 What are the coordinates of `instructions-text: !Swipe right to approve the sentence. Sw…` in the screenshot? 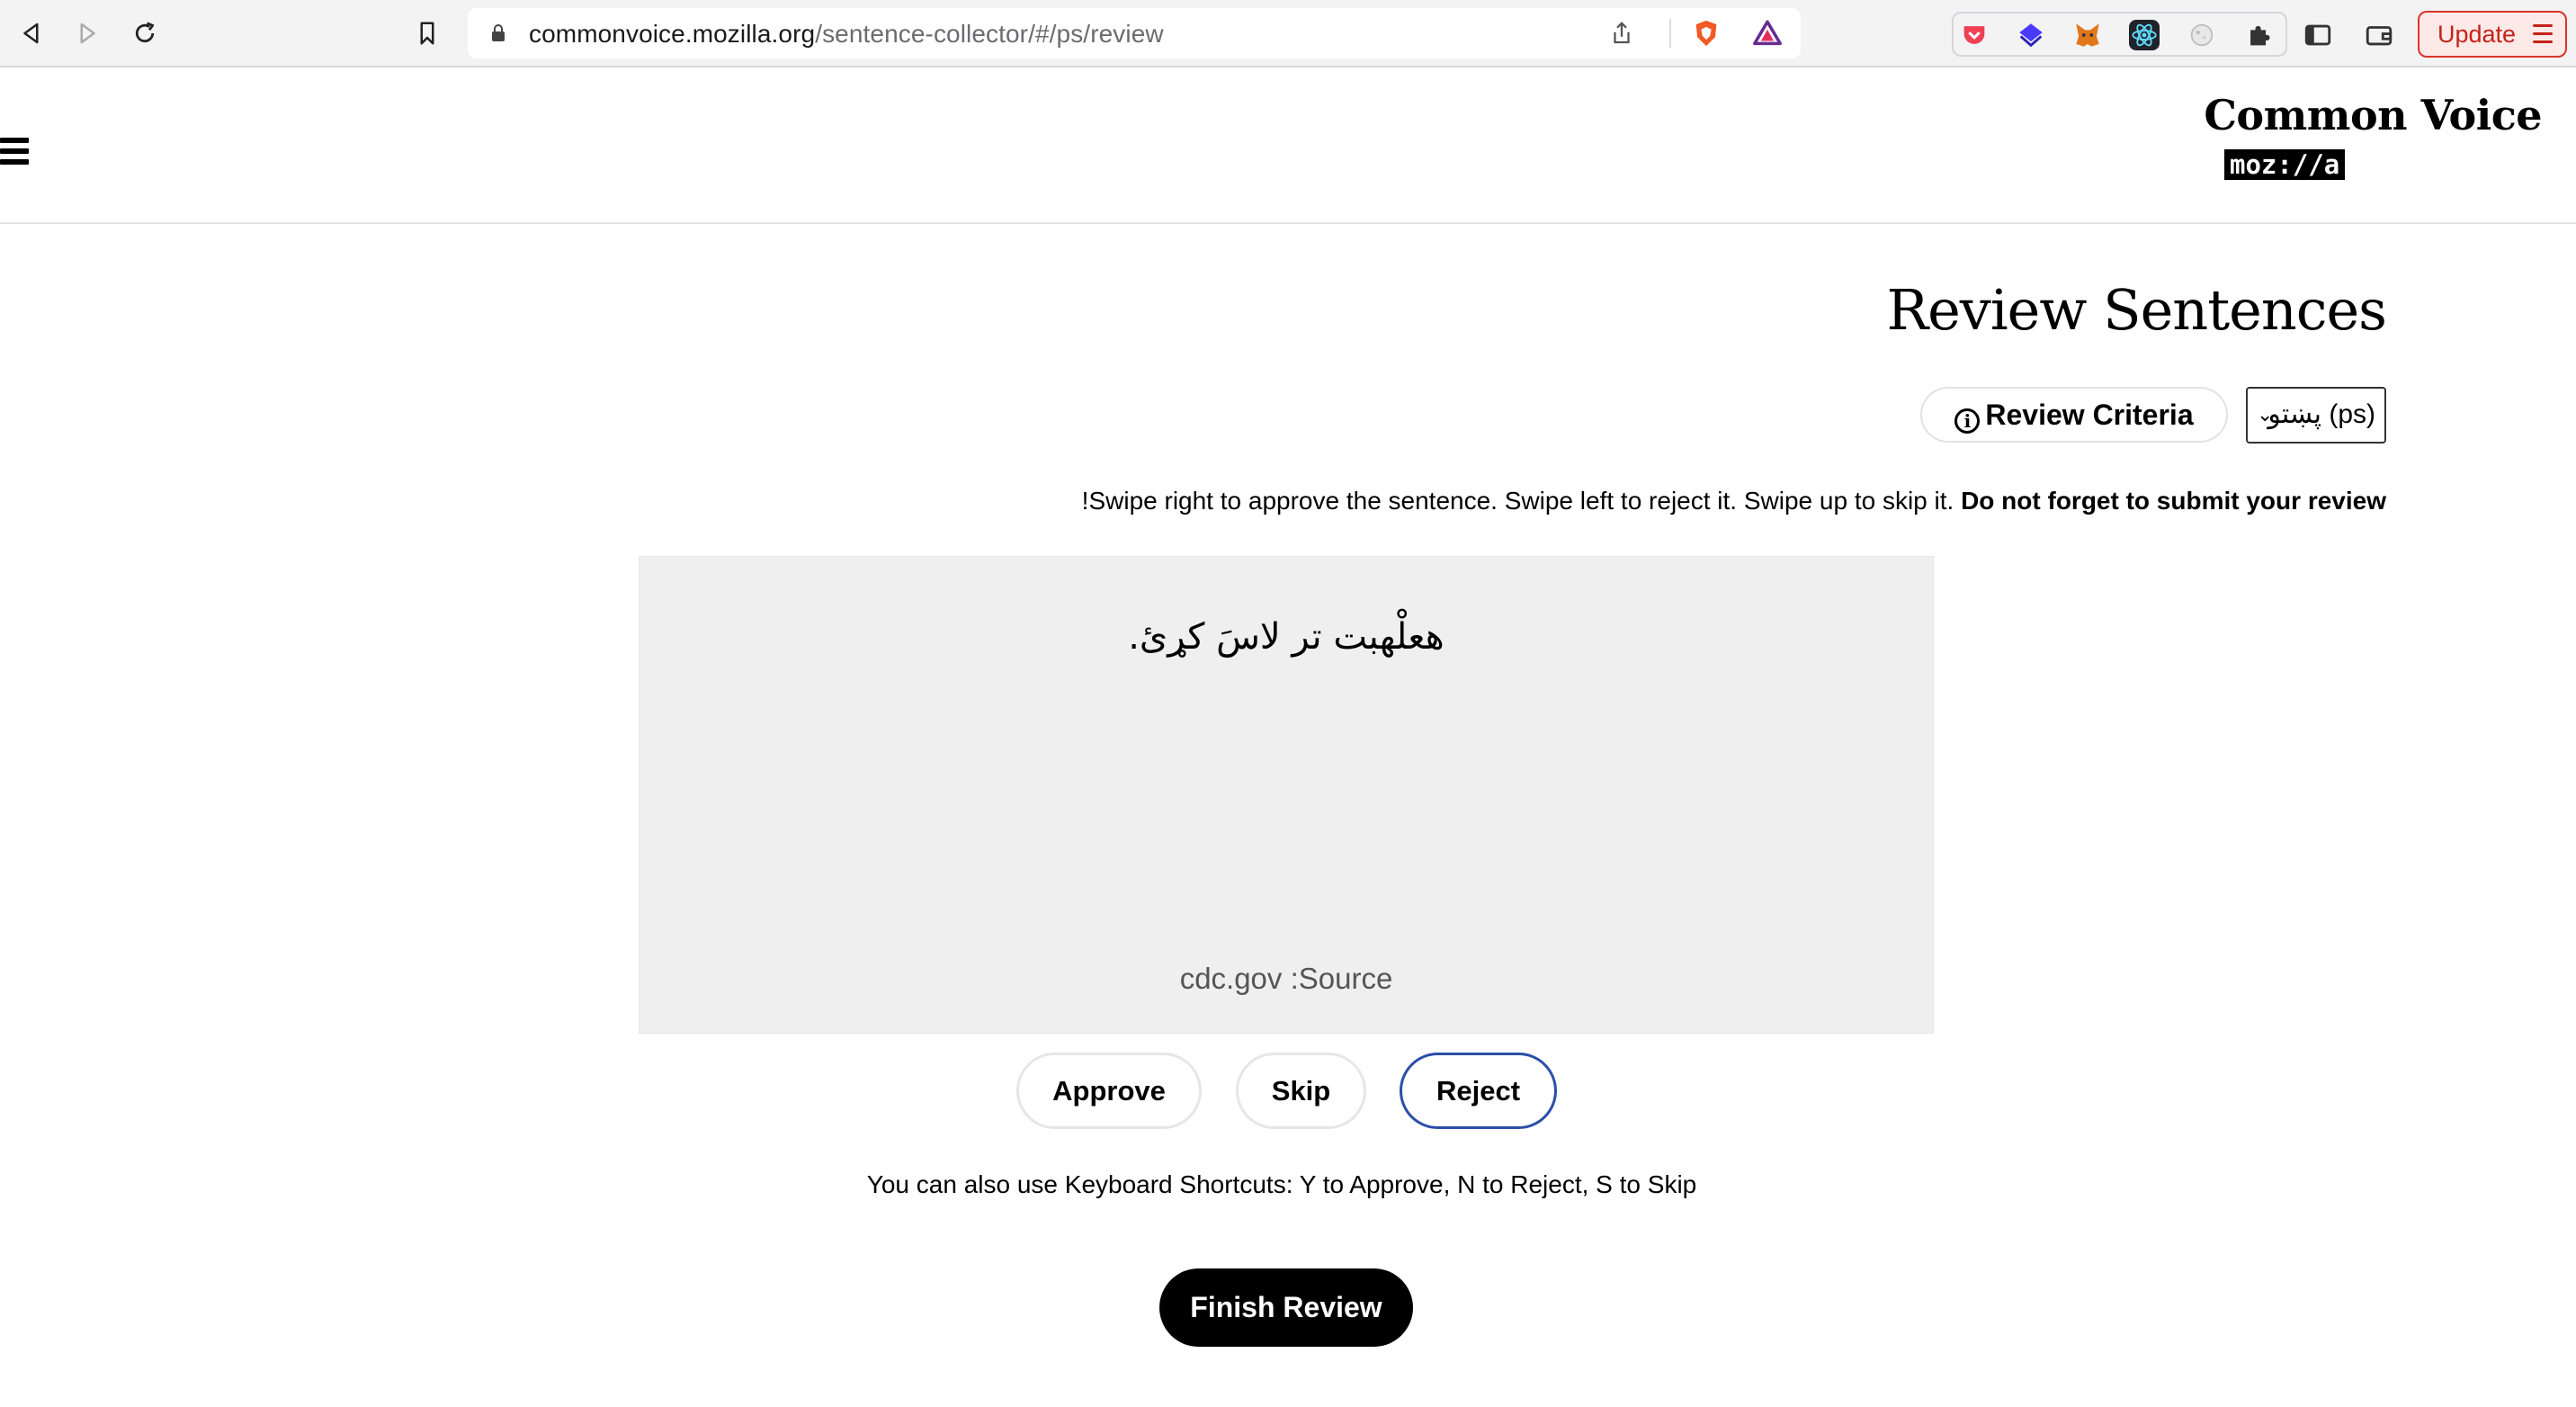 It's located at (1521, 501).